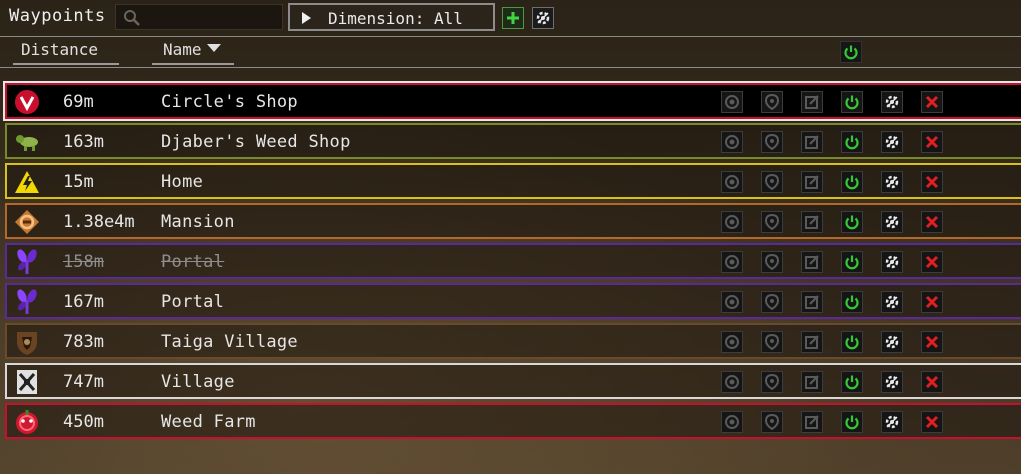 The image size is (1021, 474). Describe the element at coordinates (513, 261) in the screenshot. I see `waypoint-row: 158m Portal` at that location.